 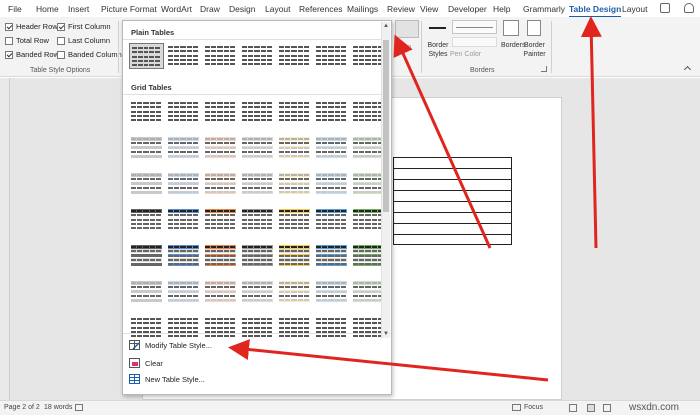 I want to click on border-styles-button: Border Styles, so click(x=438, y=50).